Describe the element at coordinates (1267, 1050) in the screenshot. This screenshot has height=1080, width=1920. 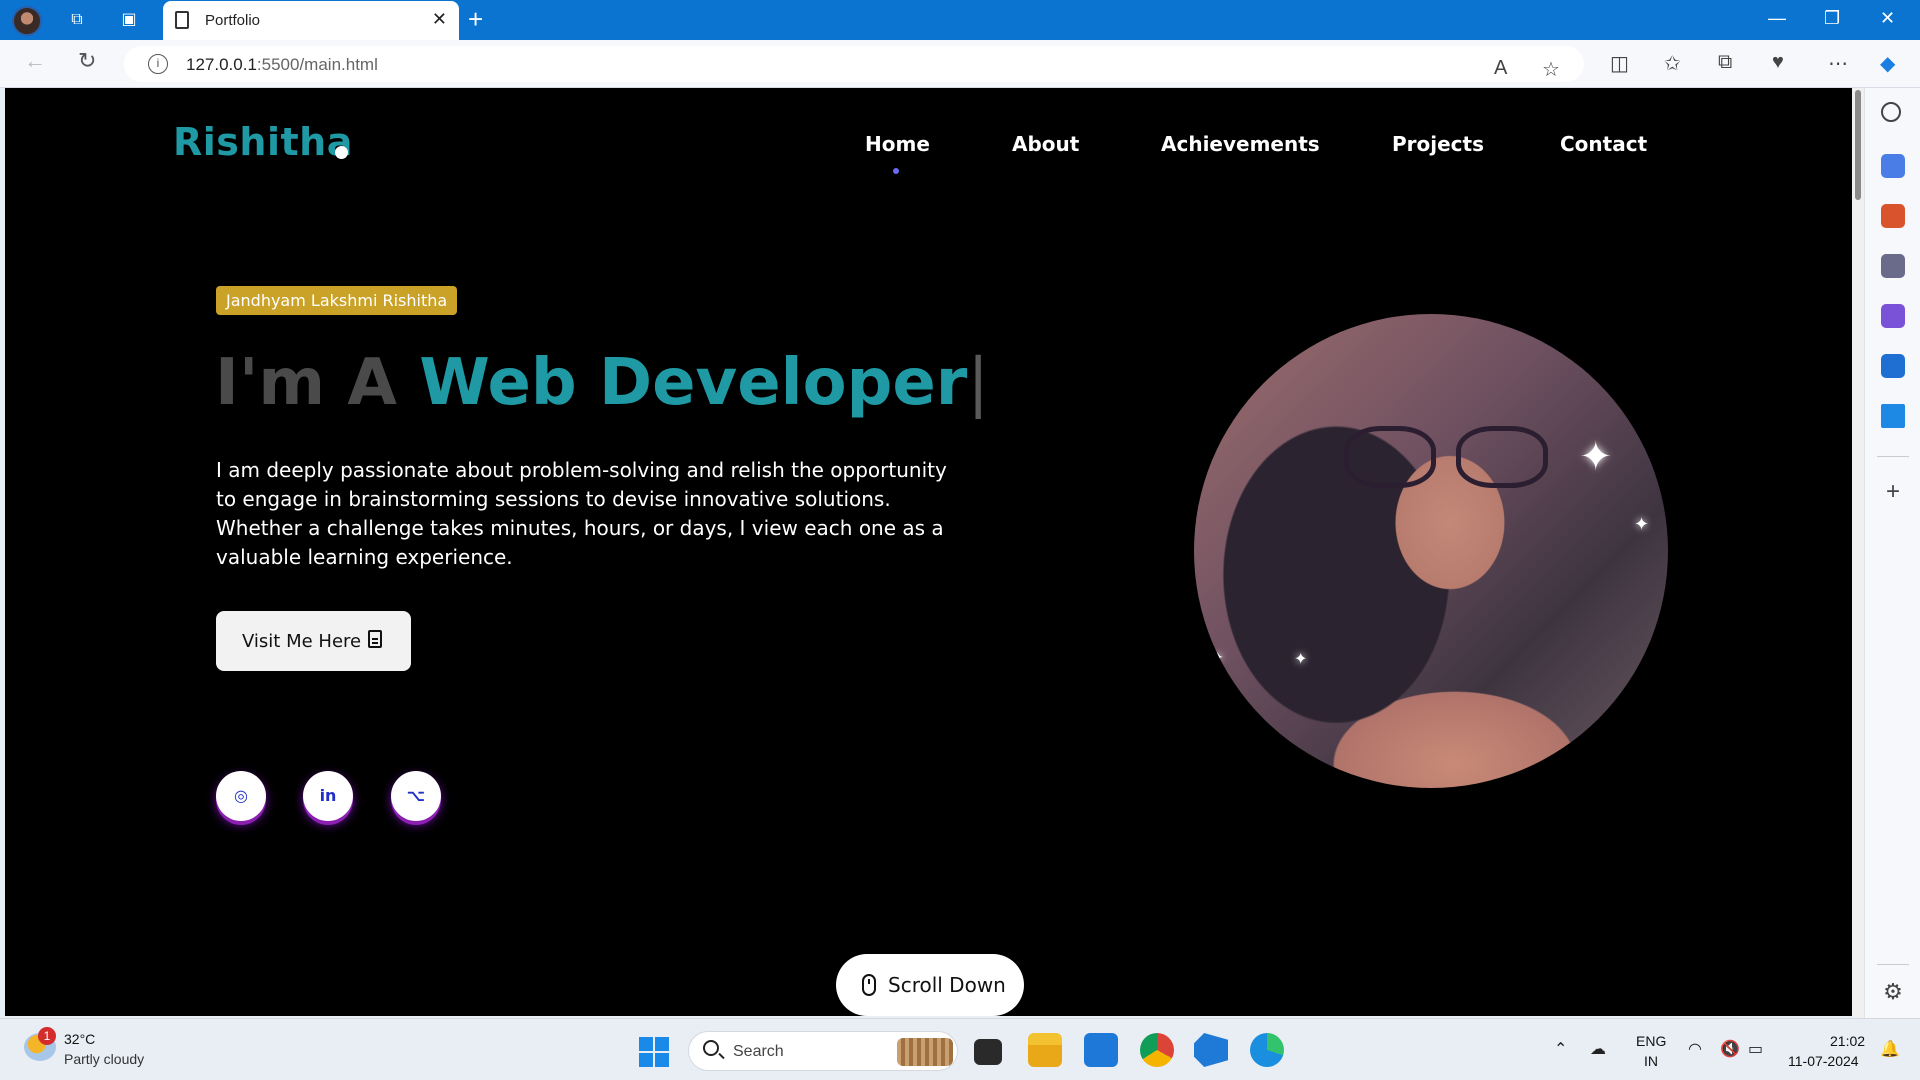
I see `edge-icon` at that location.